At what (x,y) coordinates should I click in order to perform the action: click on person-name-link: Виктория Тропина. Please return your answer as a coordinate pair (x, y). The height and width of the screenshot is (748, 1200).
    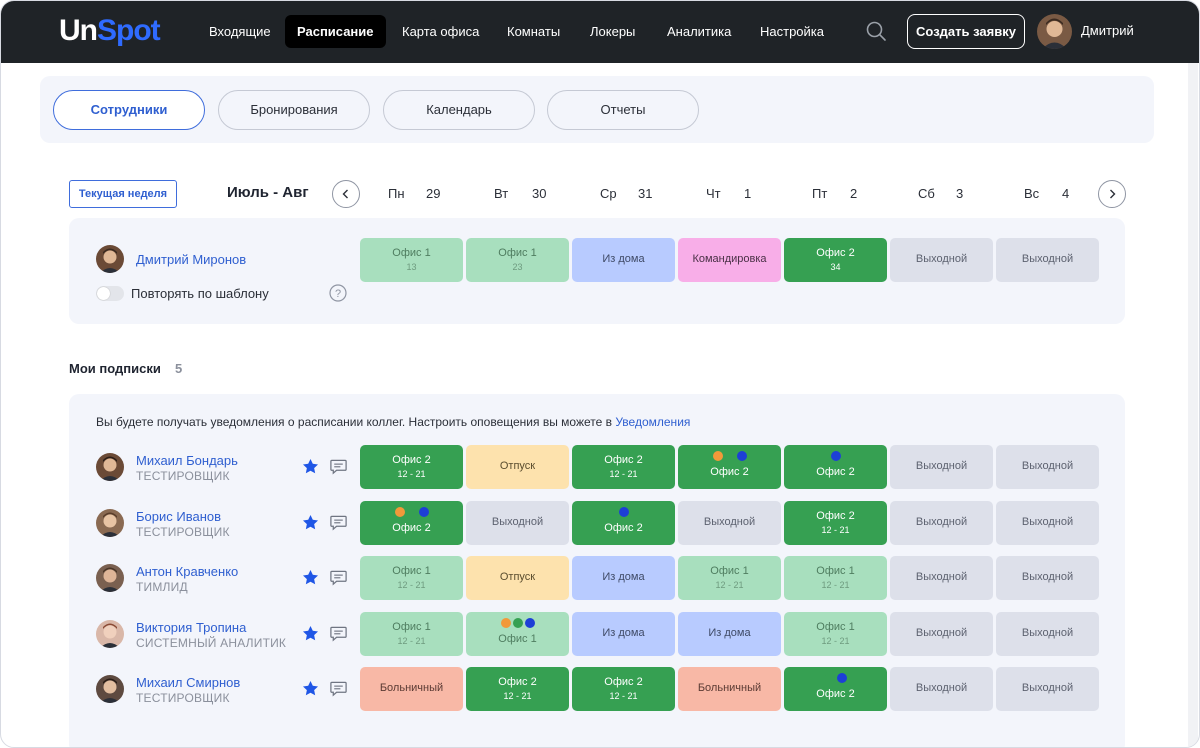
    Looking at the image, I should click on (191, 627).